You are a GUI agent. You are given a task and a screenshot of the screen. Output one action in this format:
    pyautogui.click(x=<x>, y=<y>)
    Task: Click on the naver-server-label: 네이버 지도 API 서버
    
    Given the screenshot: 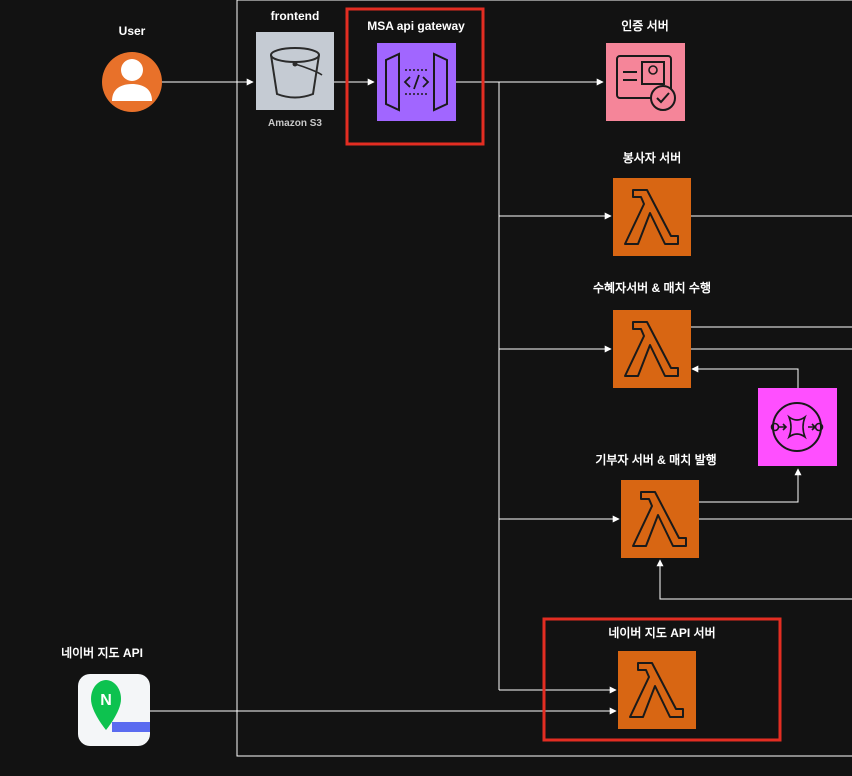 What is the action you would take?
    pyautogui.click(x=661, y=632)
    